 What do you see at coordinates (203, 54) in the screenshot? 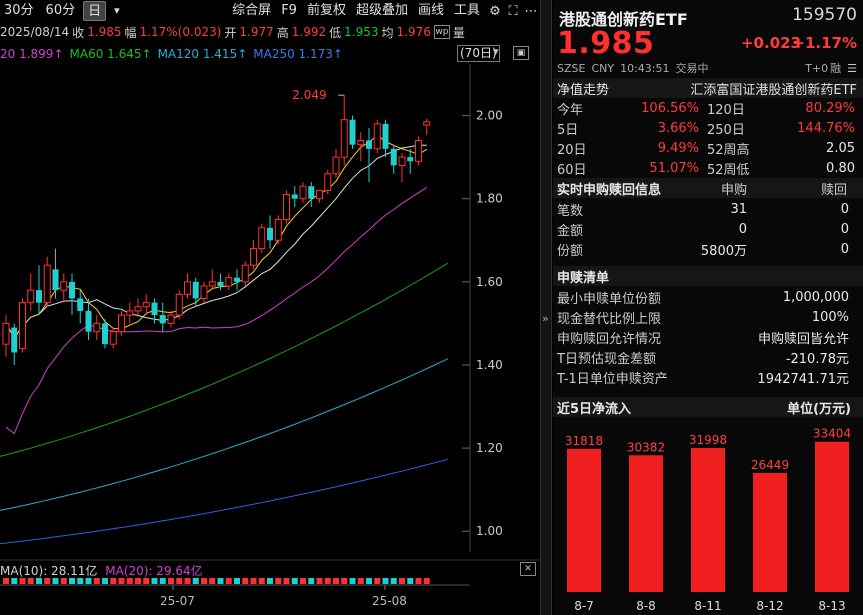
I see `ma120-value: MA120 1.415↑` at bounding box center [203, 54].